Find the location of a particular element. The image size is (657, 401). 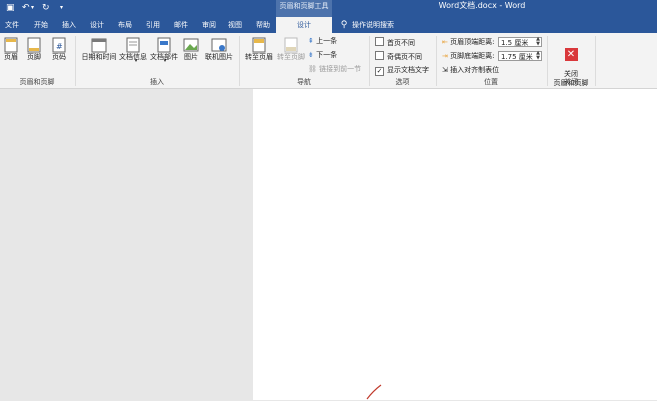

page-number-icon: # is located at coordinates (59, 45).